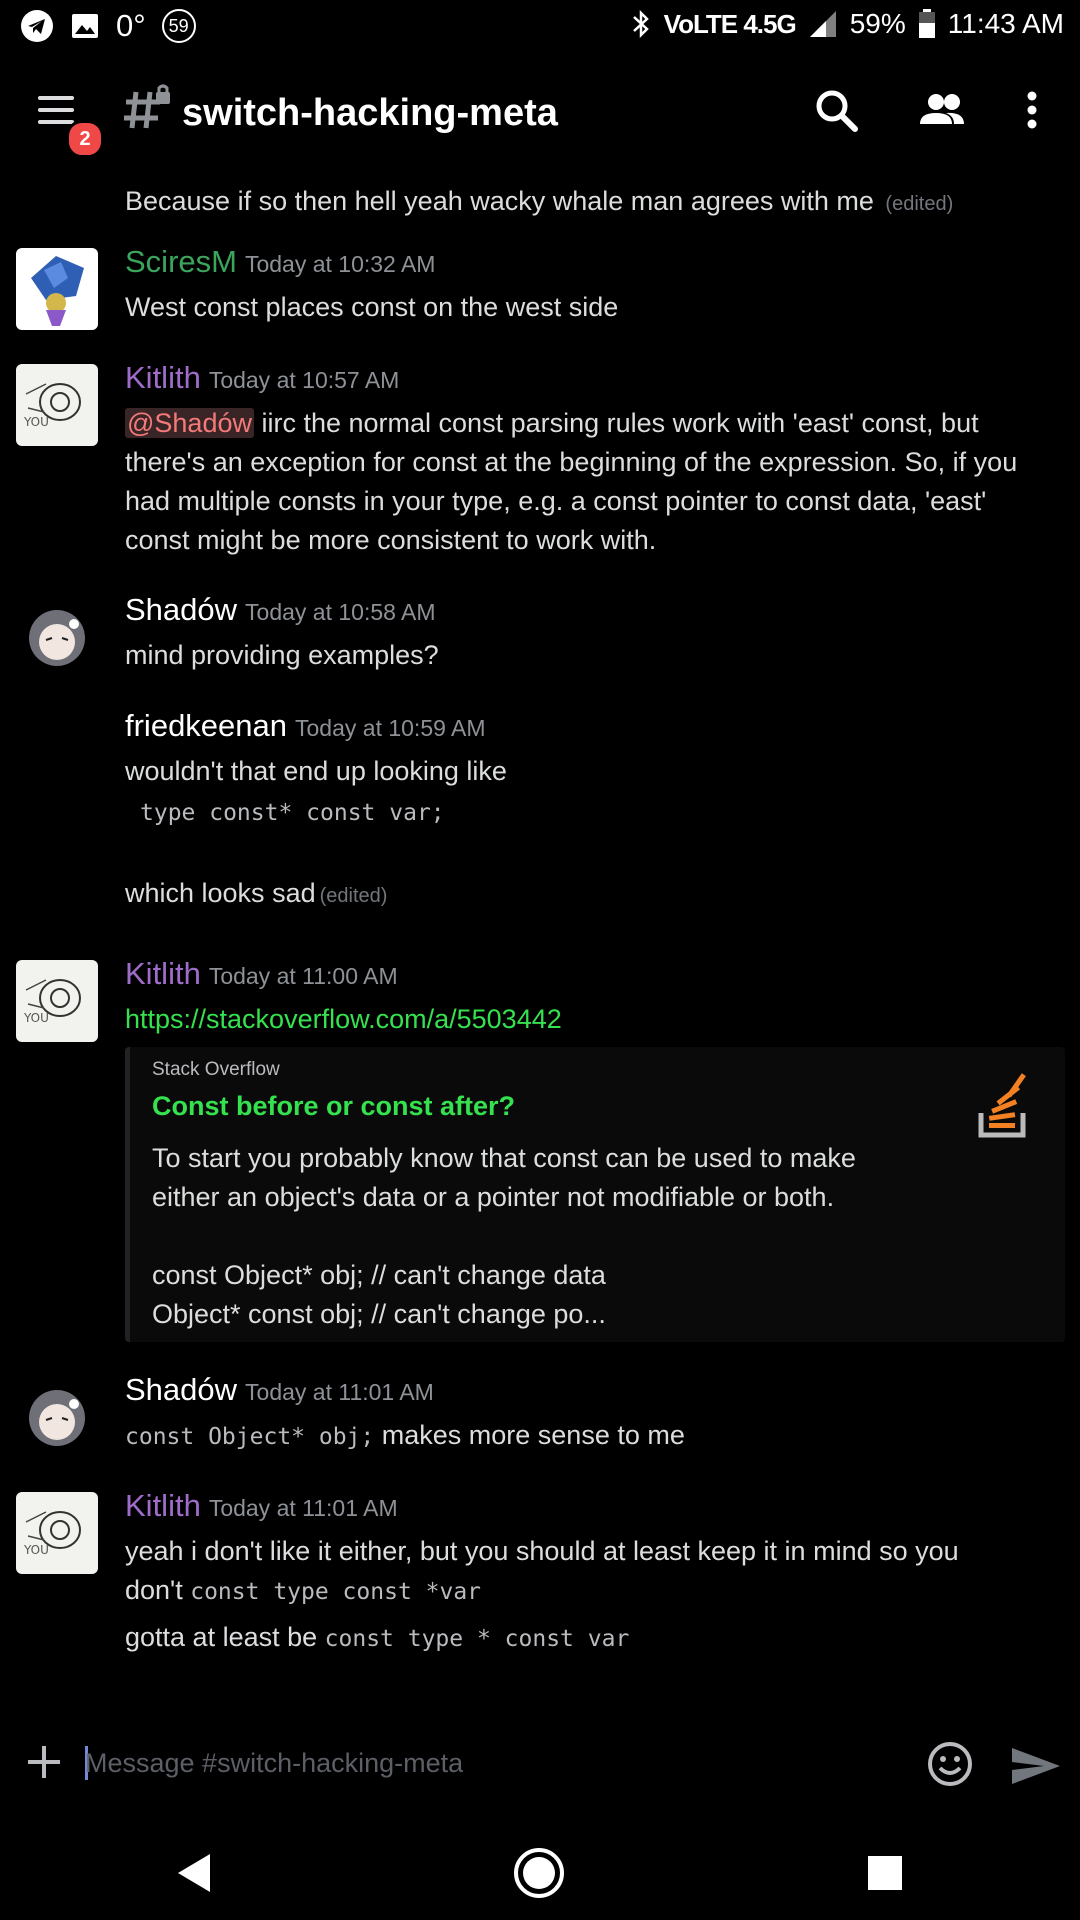  What do you see at coordinates (485, 1763) in the screenshot?
I see `message-input` at bounding box center [485, 1763].